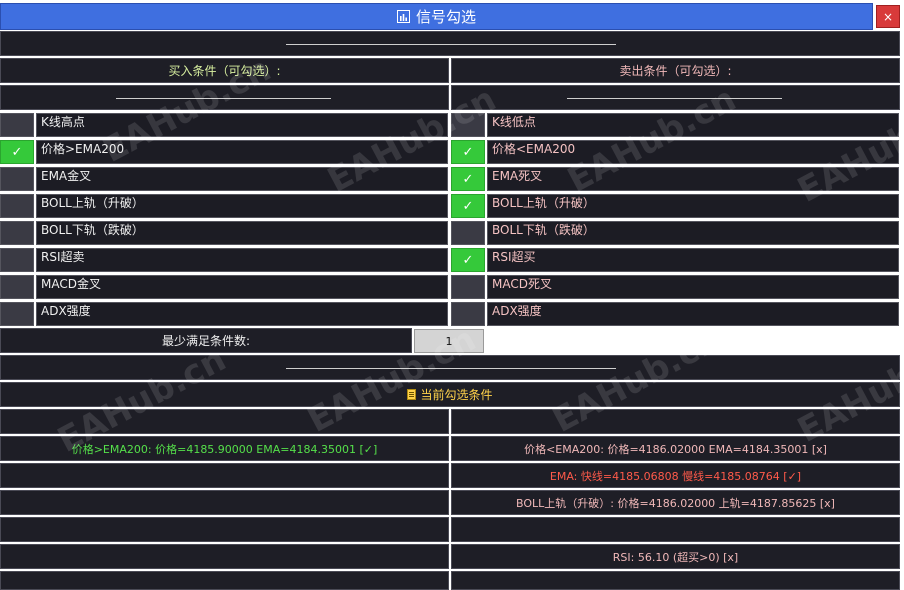  What do you see at coordinates (242, 233) in the screenshot?
I see `buy-condition-label-4: BOLL下轨（跌破）` at bounding box center [242, 233].